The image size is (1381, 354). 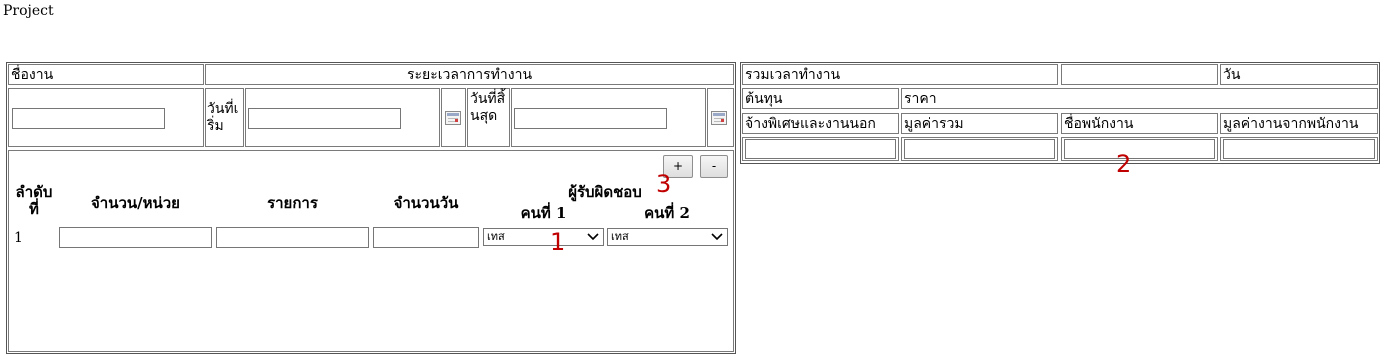 What do you see at coordinates (496, 236) in the screenshot?
I see `person1-selected-value: เทส` at bounding box center [496, 236].